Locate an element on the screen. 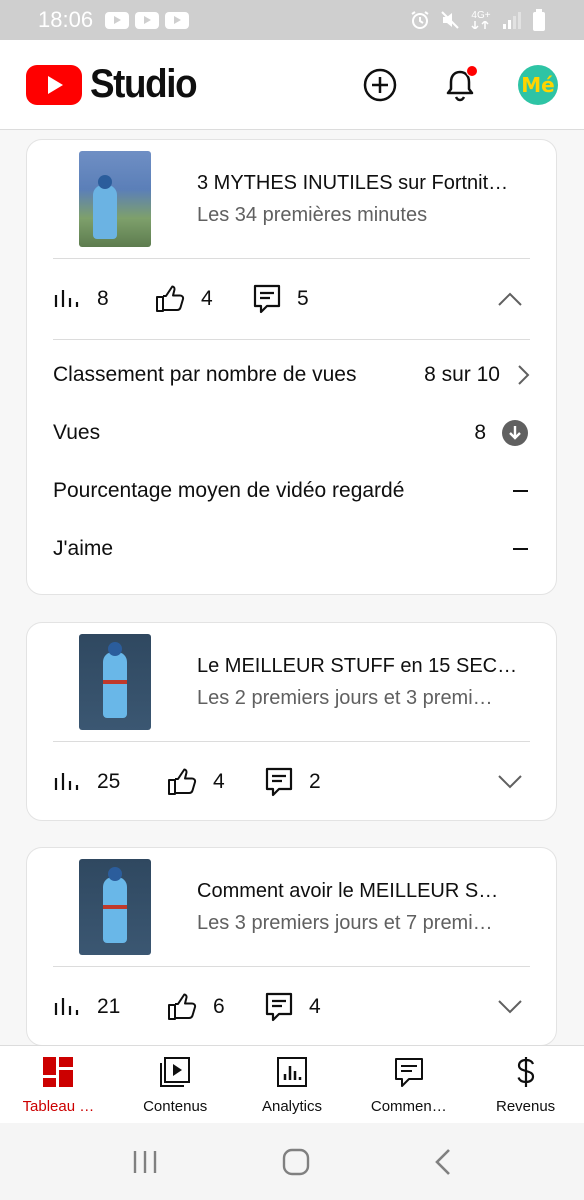  network-indicator: 4G+ is located at coordinates (481, 20).